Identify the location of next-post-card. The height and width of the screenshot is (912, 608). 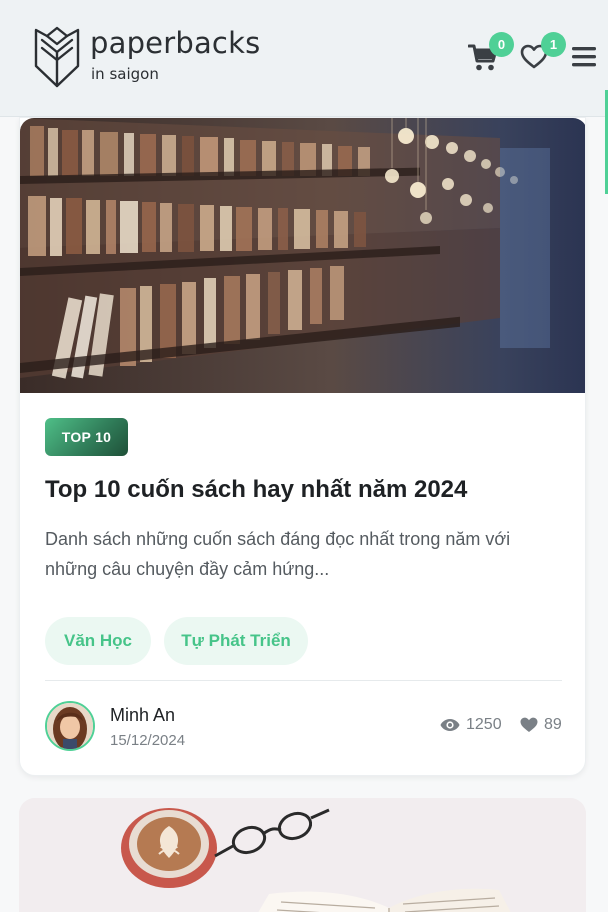
(302, 855).